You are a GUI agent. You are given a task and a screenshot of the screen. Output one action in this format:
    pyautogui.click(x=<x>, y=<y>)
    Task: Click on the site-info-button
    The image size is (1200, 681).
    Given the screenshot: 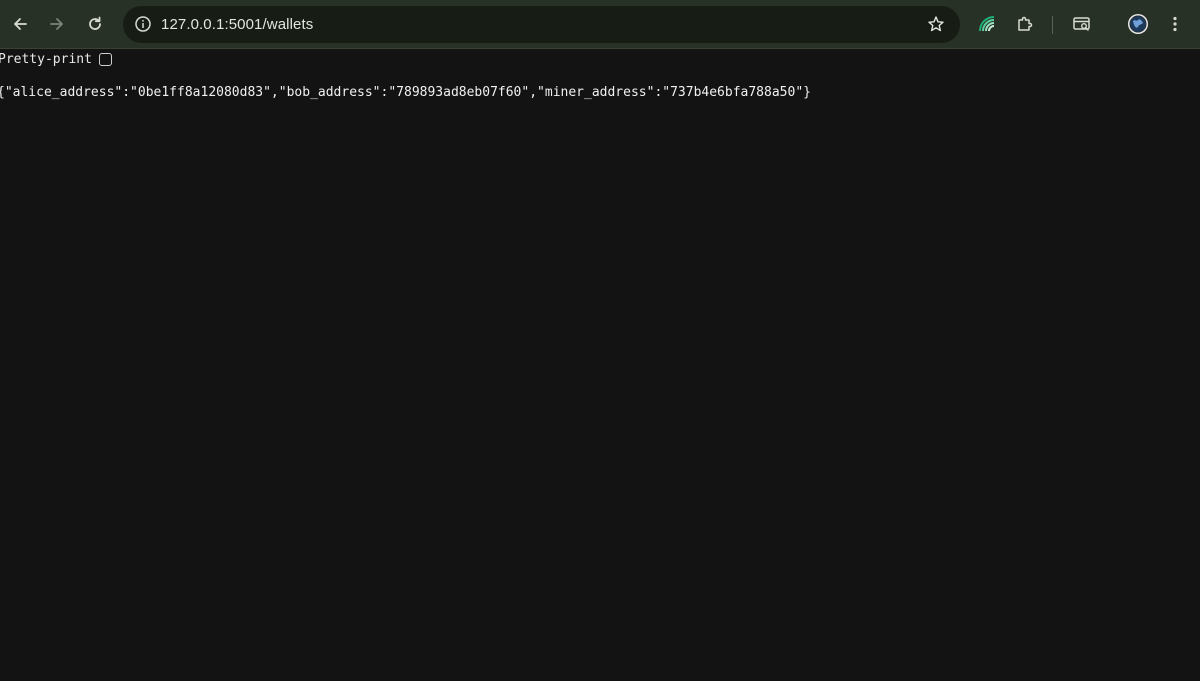 What is the action you would take?
    pyautogui.click(x=143, y=24)
    